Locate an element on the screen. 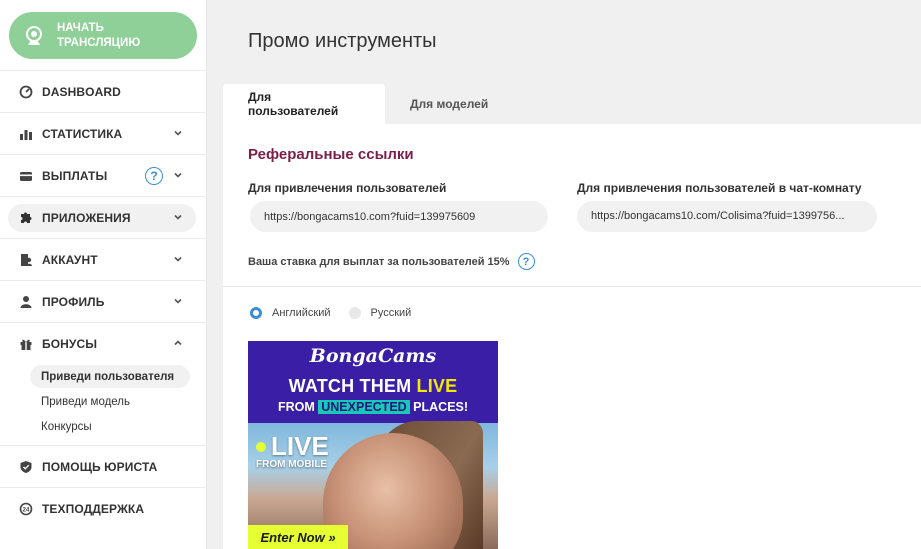 The height and width of the screenshot is (549, 921). user-icon is located at coordinates (26, 302).